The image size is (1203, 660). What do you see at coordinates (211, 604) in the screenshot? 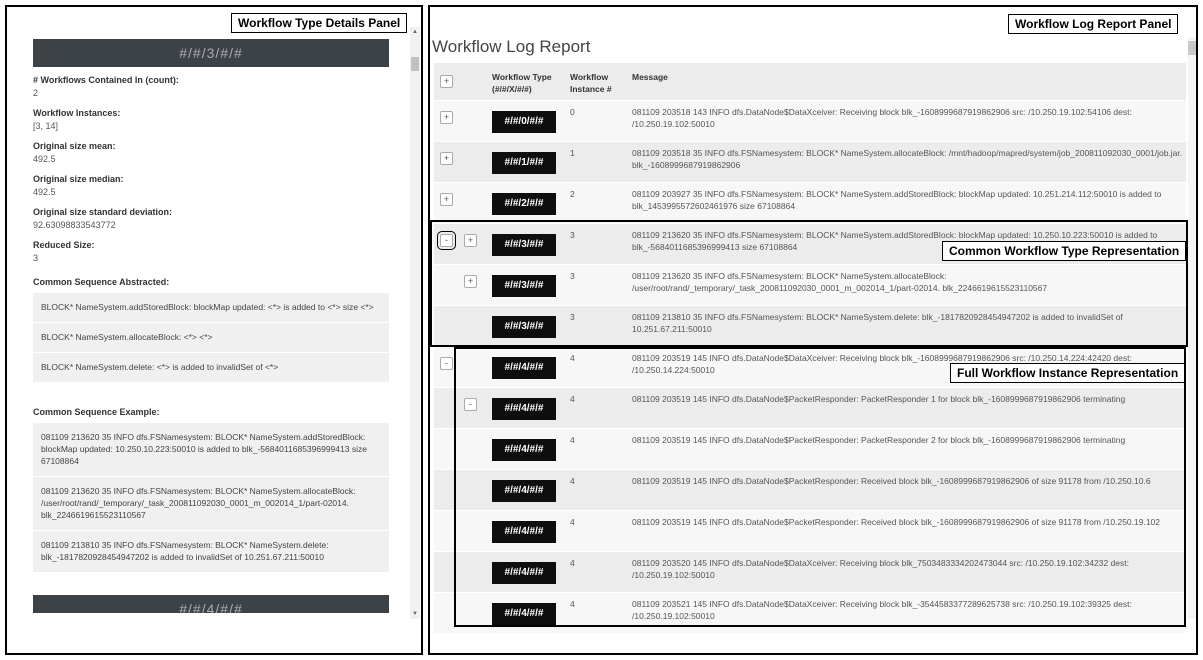
I see `workflow-type-banner: #/#/4/#/#` at bounding box center [211, 604].